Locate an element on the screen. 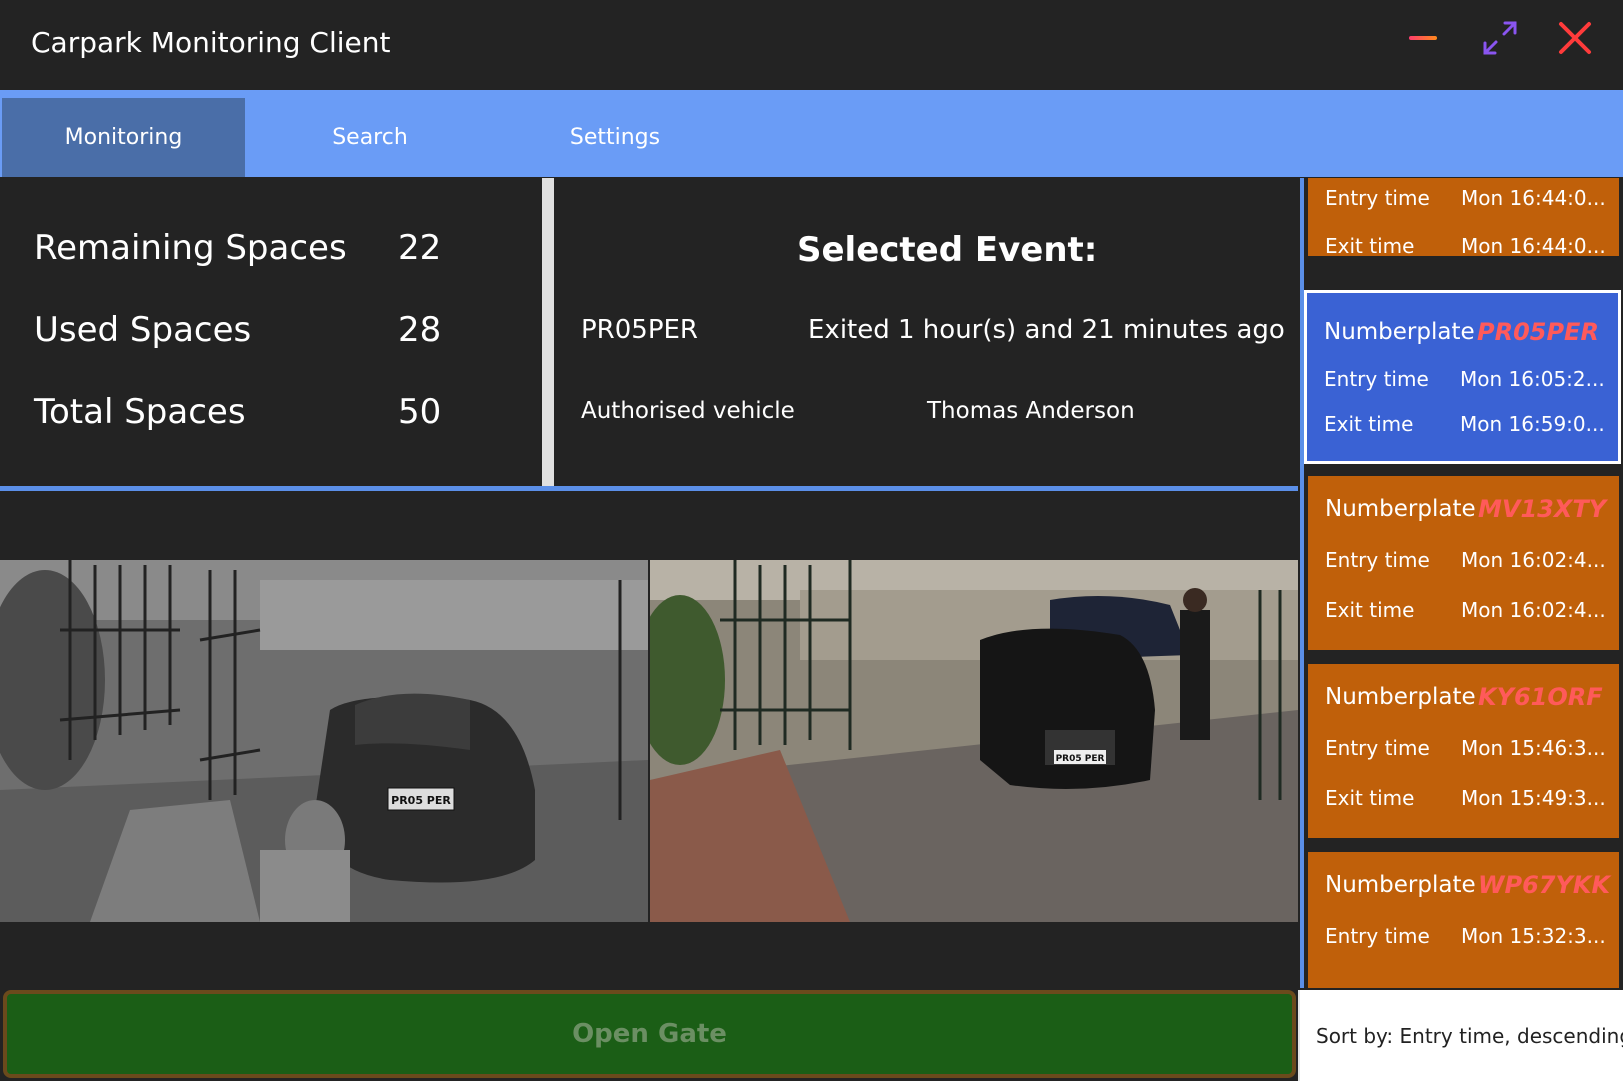 The image size is (1623, 1081). tab-settings: Settings is located at coordinates (615, 137).